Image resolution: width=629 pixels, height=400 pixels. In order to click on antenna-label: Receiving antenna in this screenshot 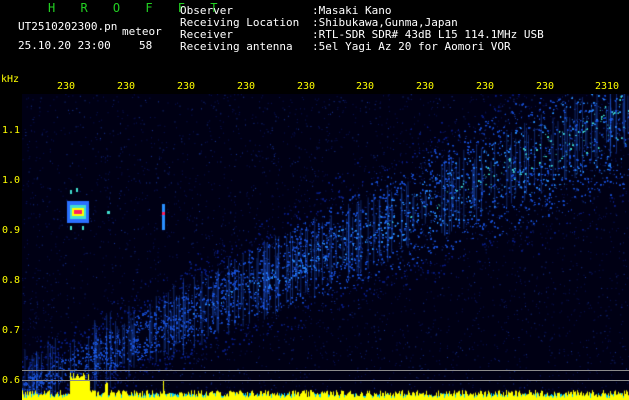, I will do `click(236, 46)`.